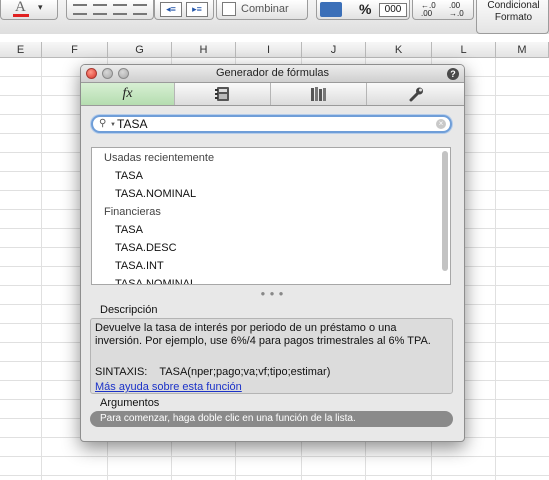 This screenshot has height=480, width=549. I want to click on decrease-indent-icon: ◂≡, so click(171, 9).